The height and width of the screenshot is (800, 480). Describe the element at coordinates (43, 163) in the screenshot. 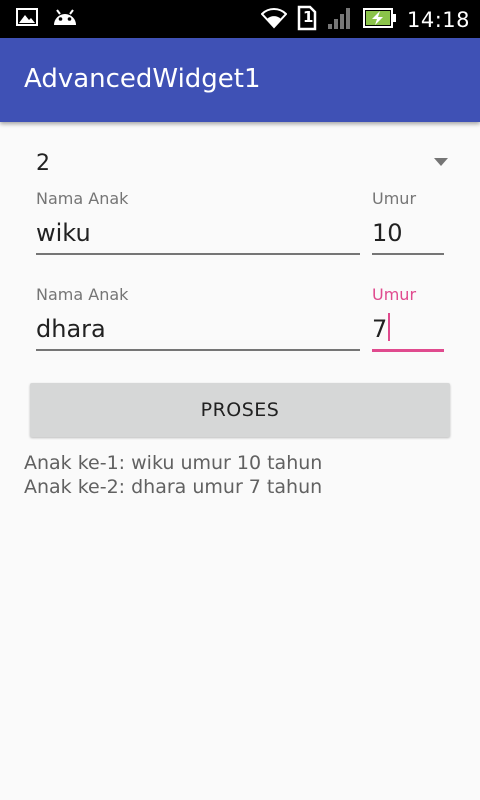

I see `spinner-selected-value: 2` at that location.